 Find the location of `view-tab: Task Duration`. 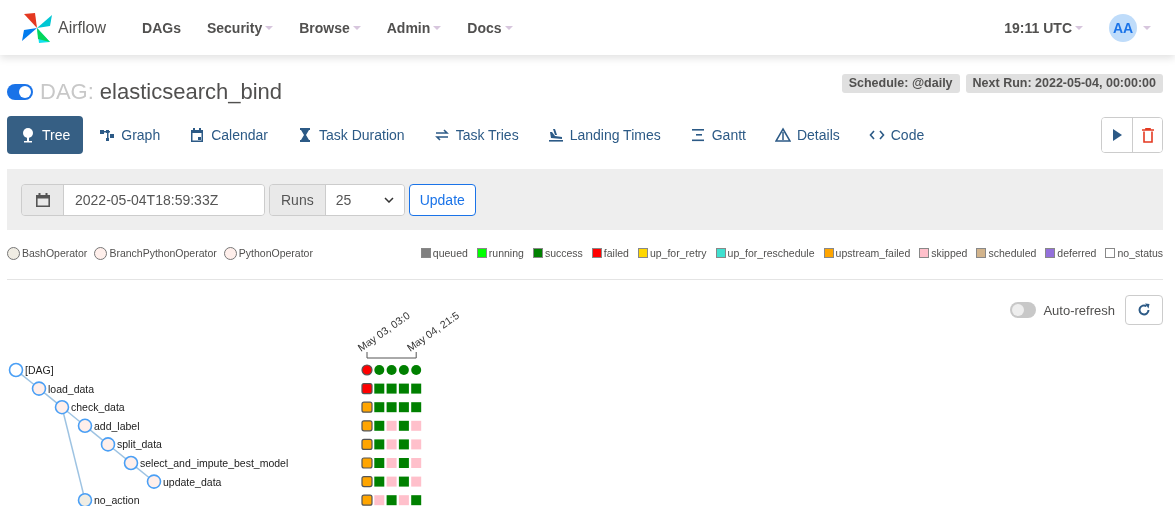

view-tab: Task Duration is located at coordinates (351, 135).